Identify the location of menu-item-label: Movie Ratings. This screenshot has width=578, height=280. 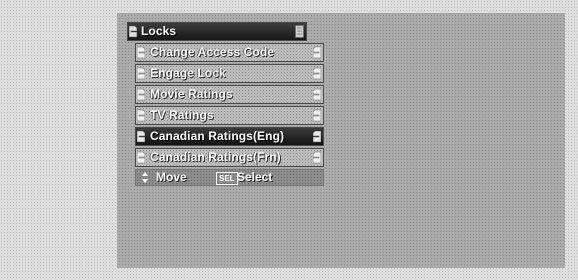
(191, 94).